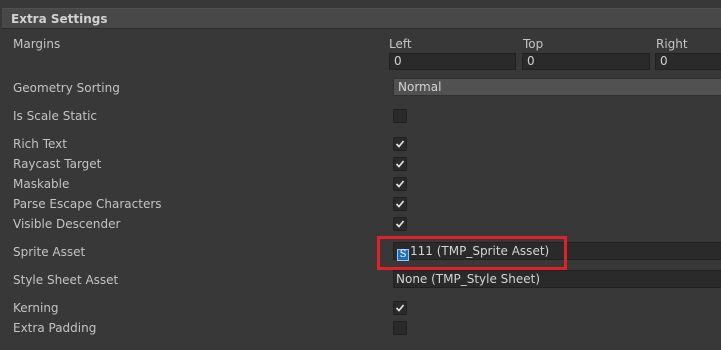  Describe the element at coordinates (40, 144) in the screenshot. I see `rich-text-label: Rich Text` at that location.